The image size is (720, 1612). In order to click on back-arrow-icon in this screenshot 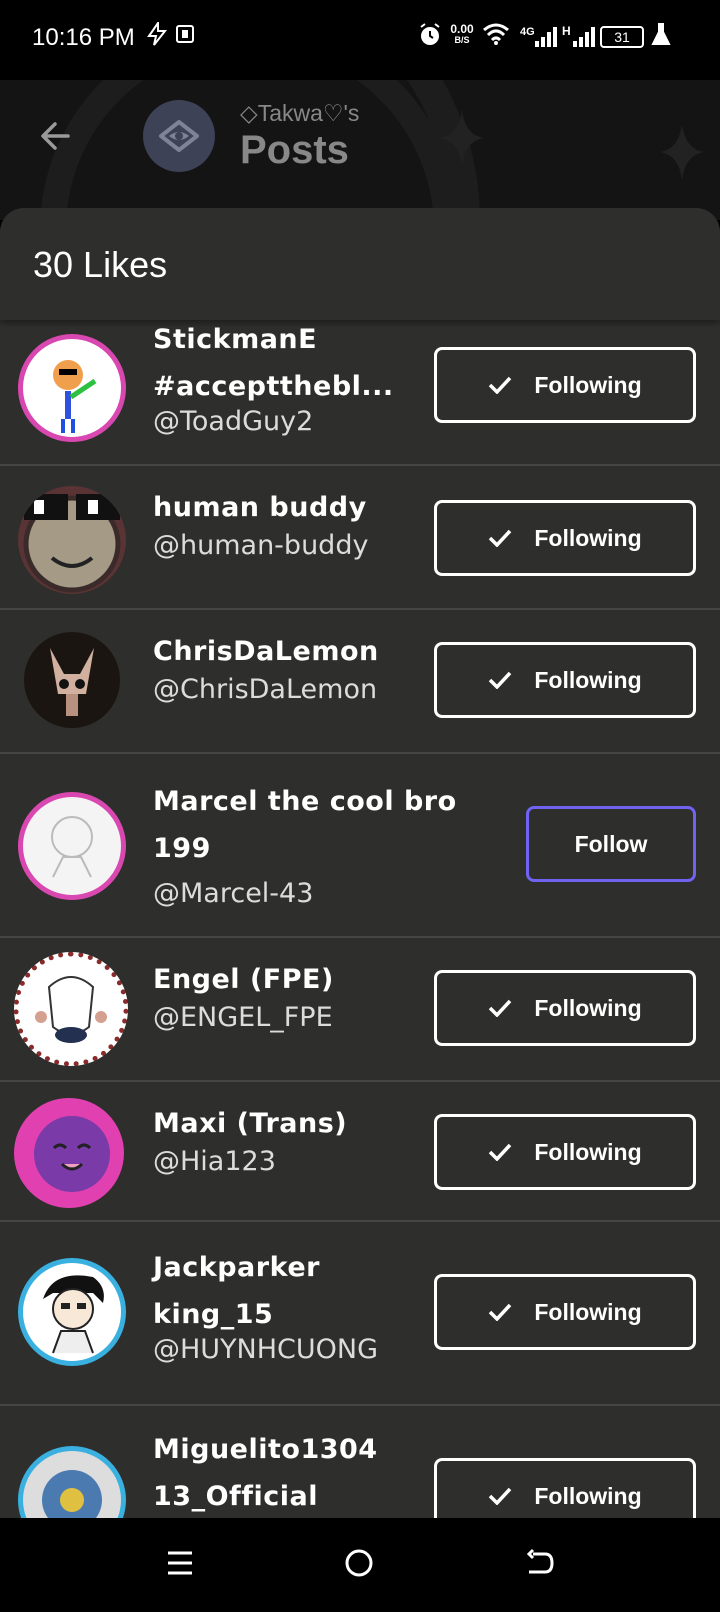, I will do `click(56, 136)`.